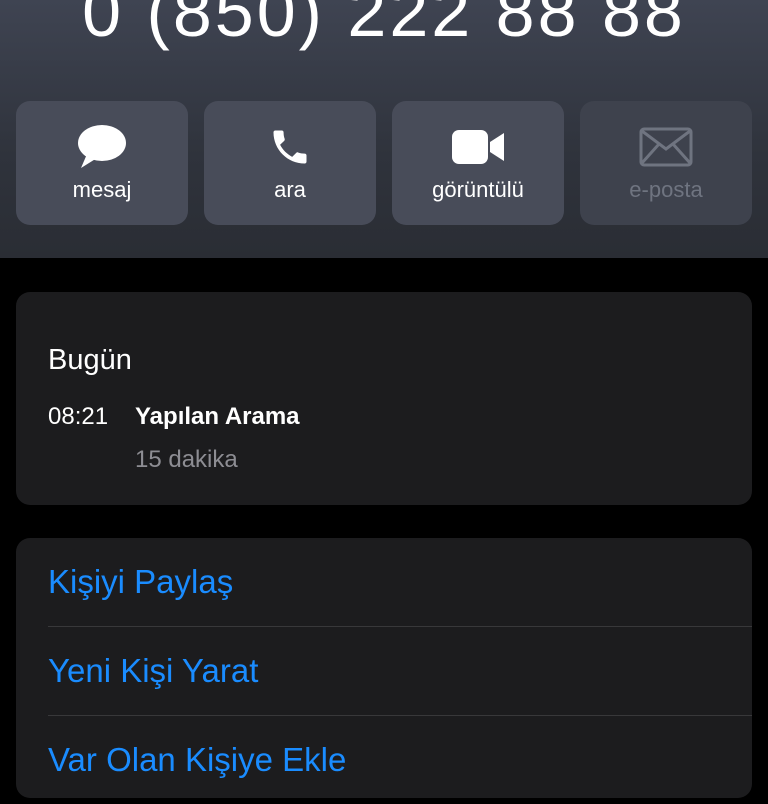 The width and height of the screenshot is (768, 804). Describe the element at coordinates (666, 147) in the screenshot. I see `envelope-icon` at that location.